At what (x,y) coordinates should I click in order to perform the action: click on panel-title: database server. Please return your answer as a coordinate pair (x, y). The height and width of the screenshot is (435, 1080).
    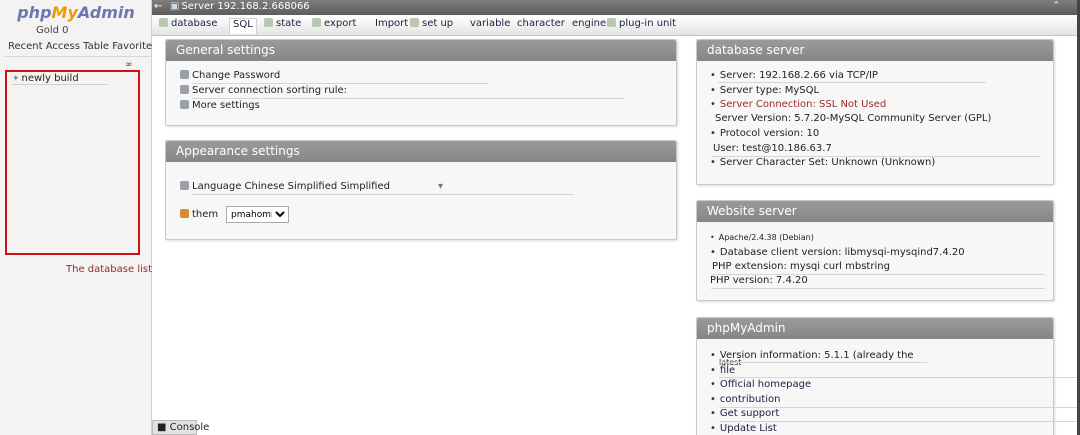
    Looking at the image, I should click on (875, 50).